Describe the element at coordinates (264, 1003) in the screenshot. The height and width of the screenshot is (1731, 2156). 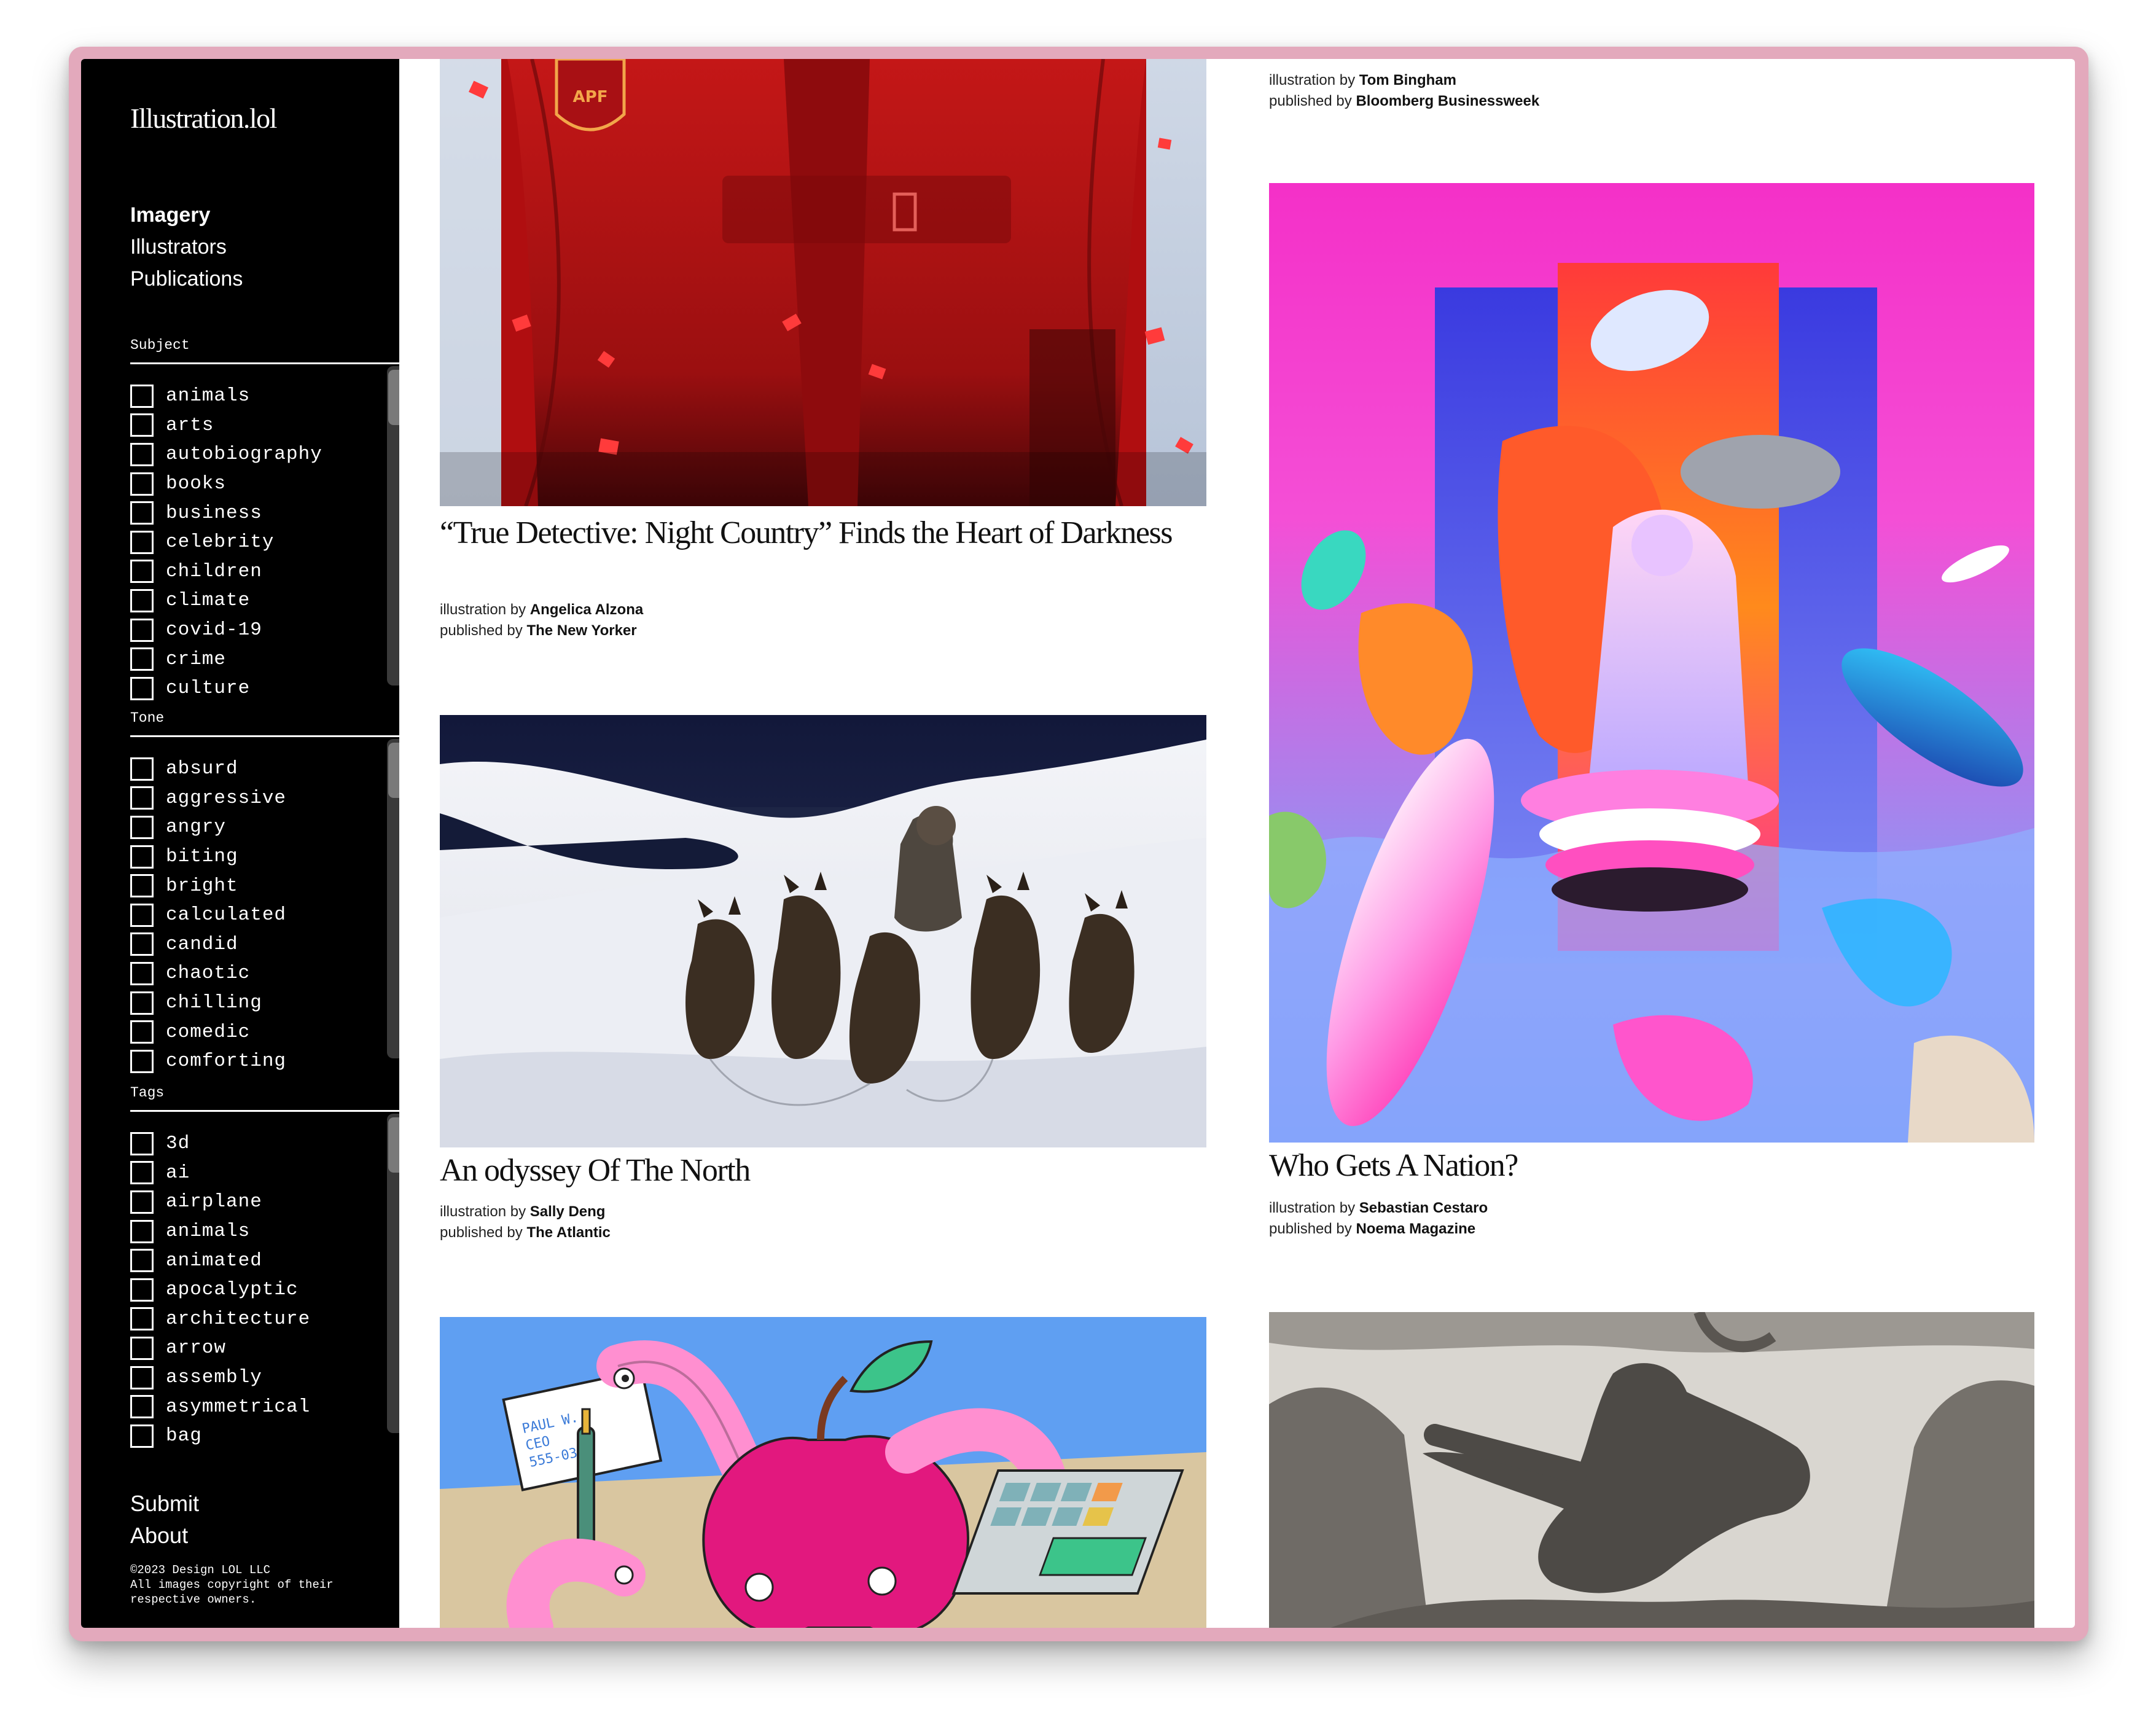
I see `filter-option: chilling` at that location.